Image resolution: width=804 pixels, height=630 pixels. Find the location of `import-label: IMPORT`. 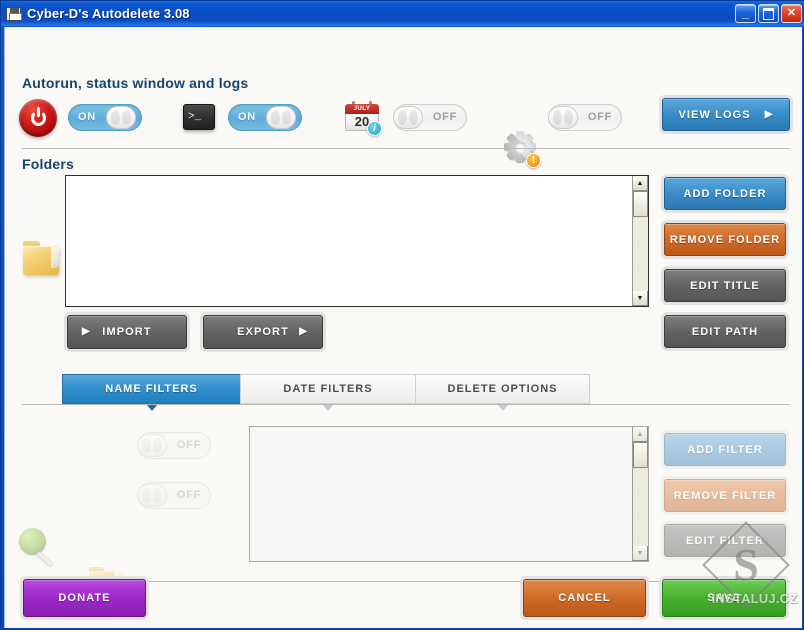

import-label: IMPORT is located at coordinates (127, 332).